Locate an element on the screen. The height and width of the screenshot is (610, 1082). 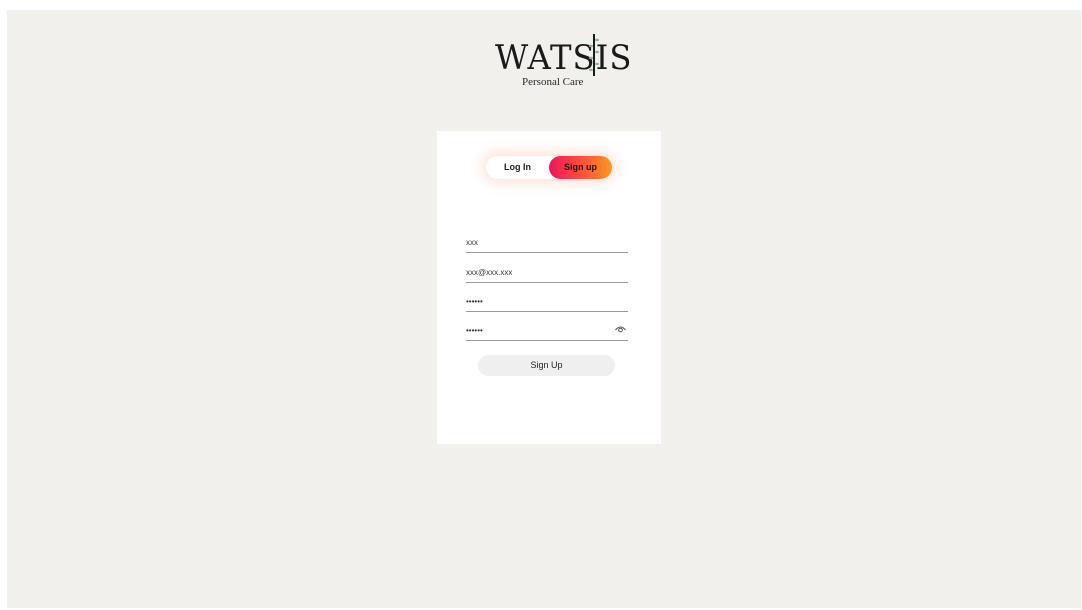
eye-icon is located at coordinates (620, 329).